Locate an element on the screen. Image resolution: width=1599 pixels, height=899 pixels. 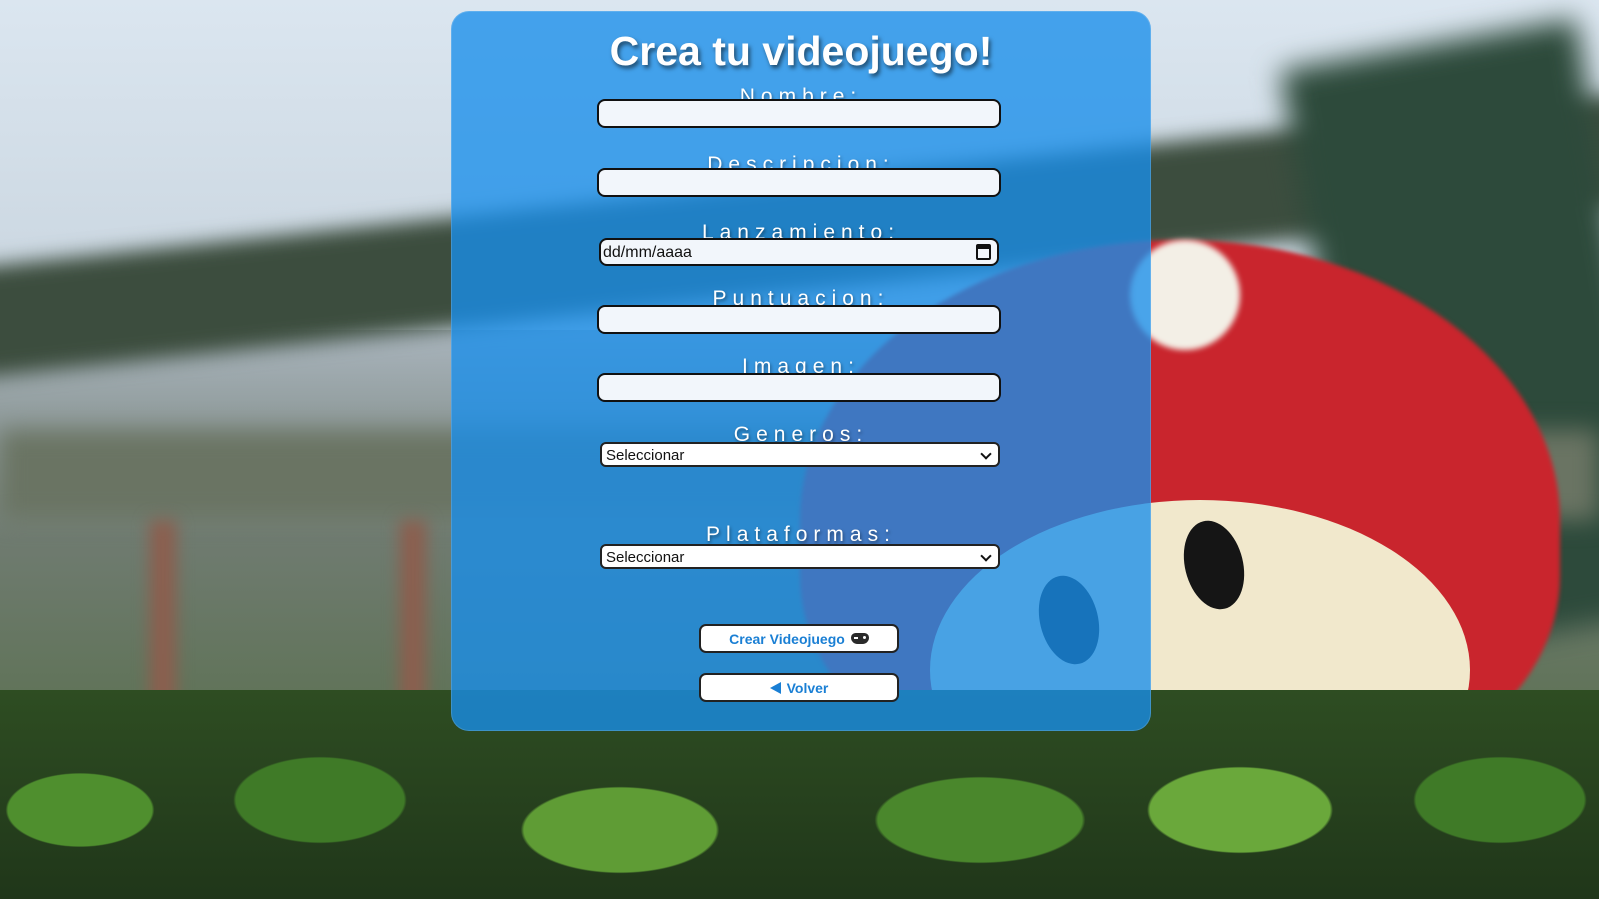
lanzamiento-date-input: dd/mm/aaaa is located at coordinates (799, 252).